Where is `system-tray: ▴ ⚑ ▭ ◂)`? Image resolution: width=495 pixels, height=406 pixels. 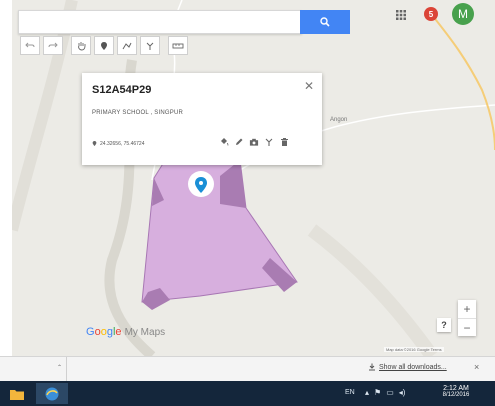
system-tray: ▴ ⚑ ▭ ◂) is located at coordinates (385, 392).